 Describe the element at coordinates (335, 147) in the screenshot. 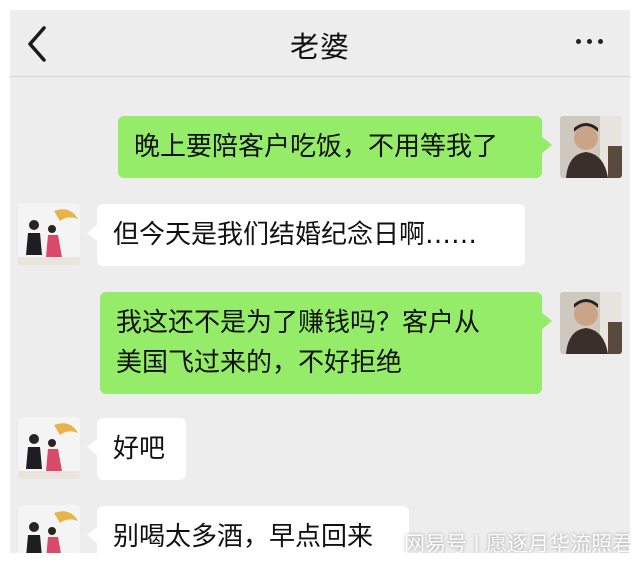

I see `message-bubble-sent: 晚上要陪客户吃饭，不用等我了` at that location.